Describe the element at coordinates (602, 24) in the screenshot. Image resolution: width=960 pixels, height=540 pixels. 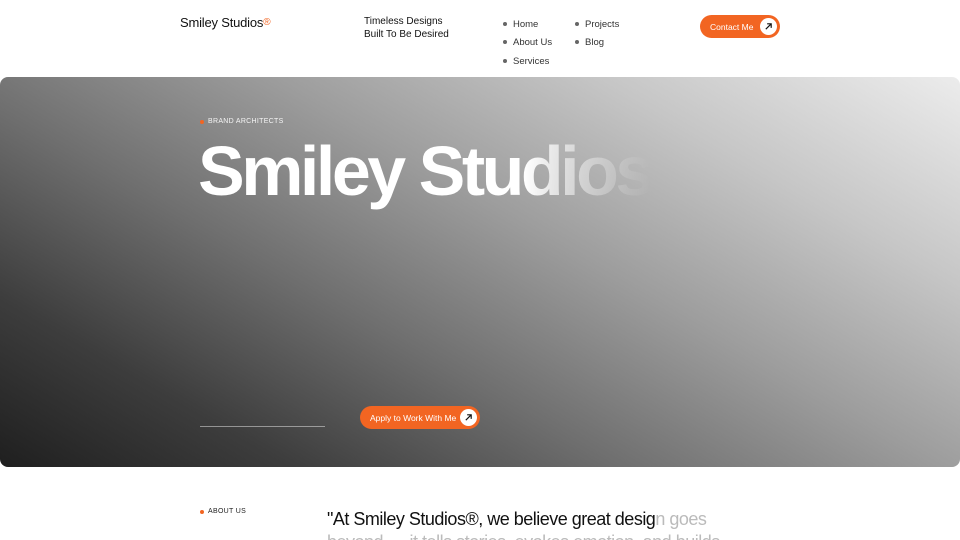
I see `nav-item-label: Projects` at that location.